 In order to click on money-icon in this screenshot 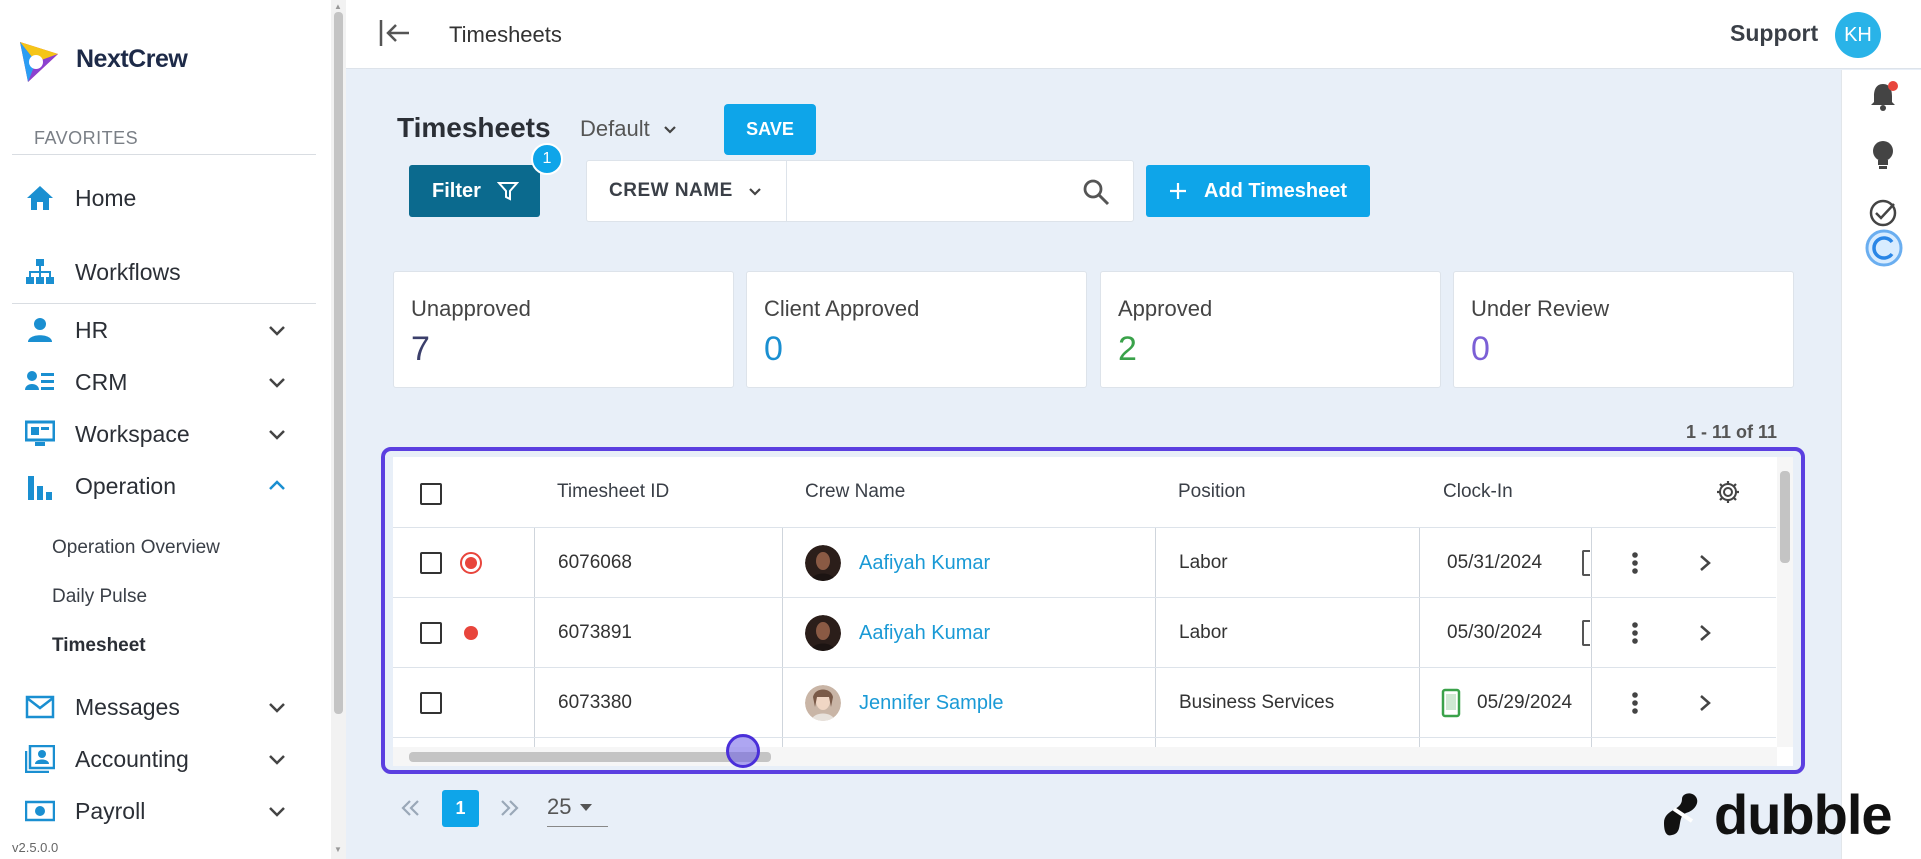, I will do `click(40, 811)`.